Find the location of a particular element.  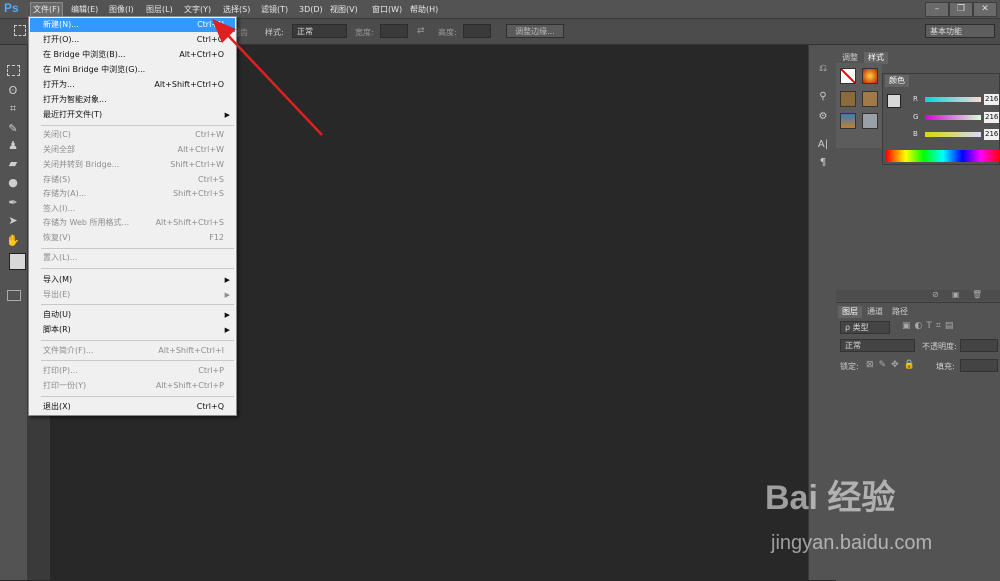

delete-icon: 🗑 is located at coordinates (977, 294).